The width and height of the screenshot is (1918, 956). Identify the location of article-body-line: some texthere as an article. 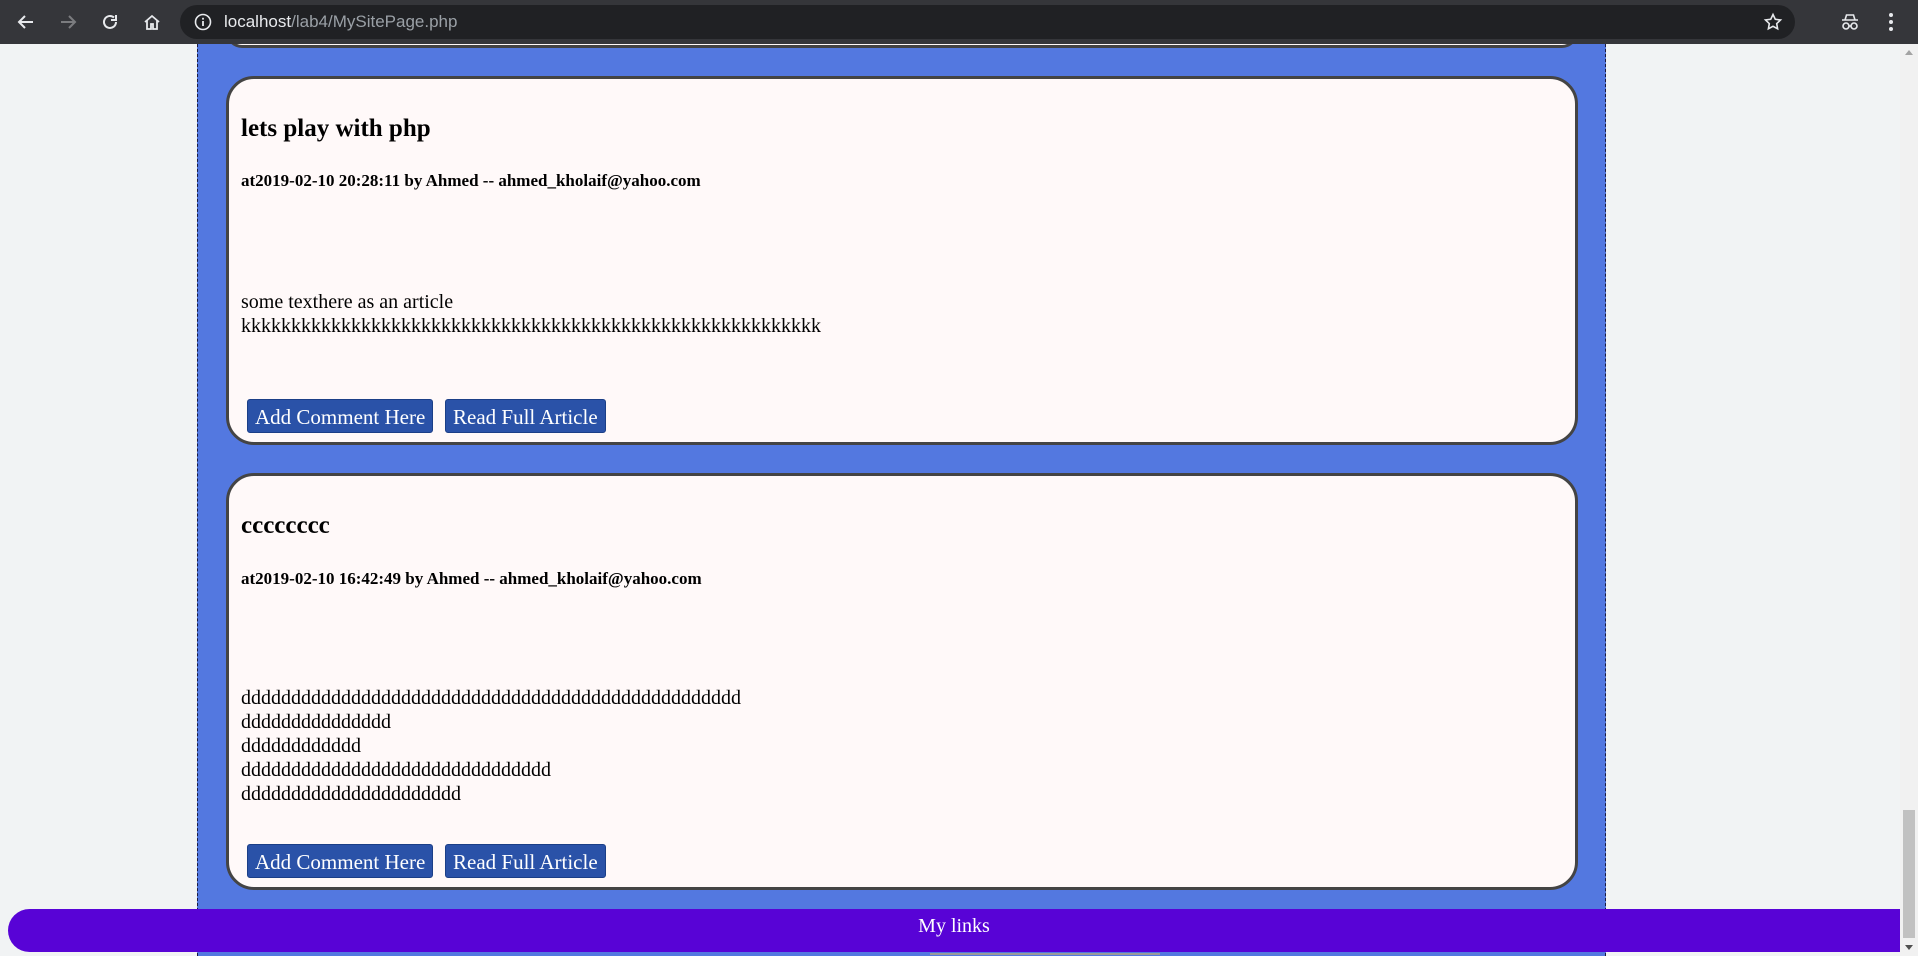
(347, 302).